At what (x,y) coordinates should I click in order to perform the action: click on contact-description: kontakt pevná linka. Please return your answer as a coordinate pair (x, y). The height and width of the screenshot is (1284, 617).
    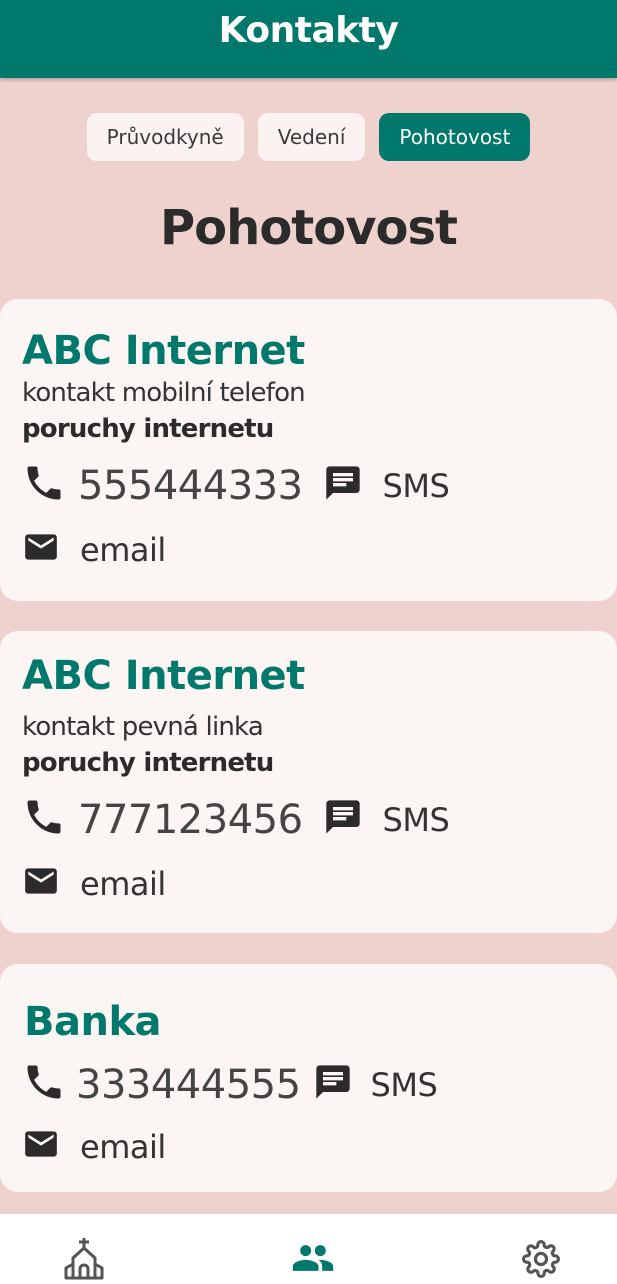
    Looking at the image, I should click on (143, 727).